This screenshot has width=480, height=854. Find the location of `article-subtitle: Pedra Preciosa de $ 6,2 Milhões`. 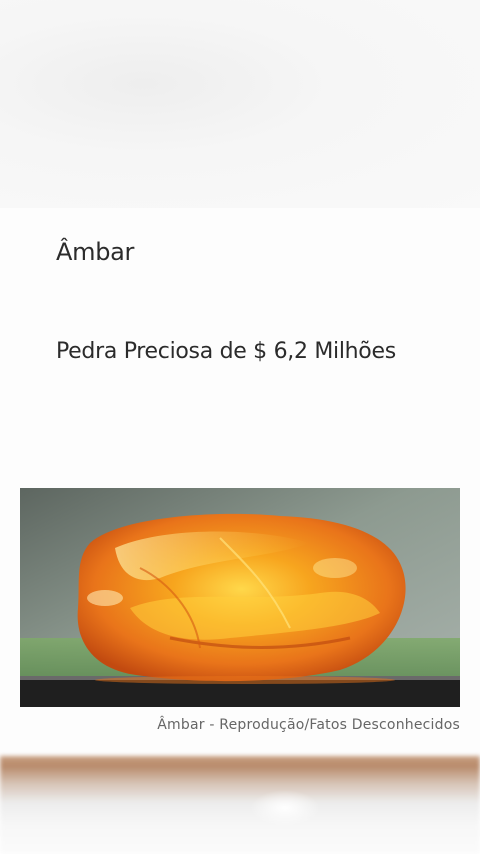

article-subtitle: Pedra Preciosa de $ 6,2 Milhões is located at coordinates (226, 351).